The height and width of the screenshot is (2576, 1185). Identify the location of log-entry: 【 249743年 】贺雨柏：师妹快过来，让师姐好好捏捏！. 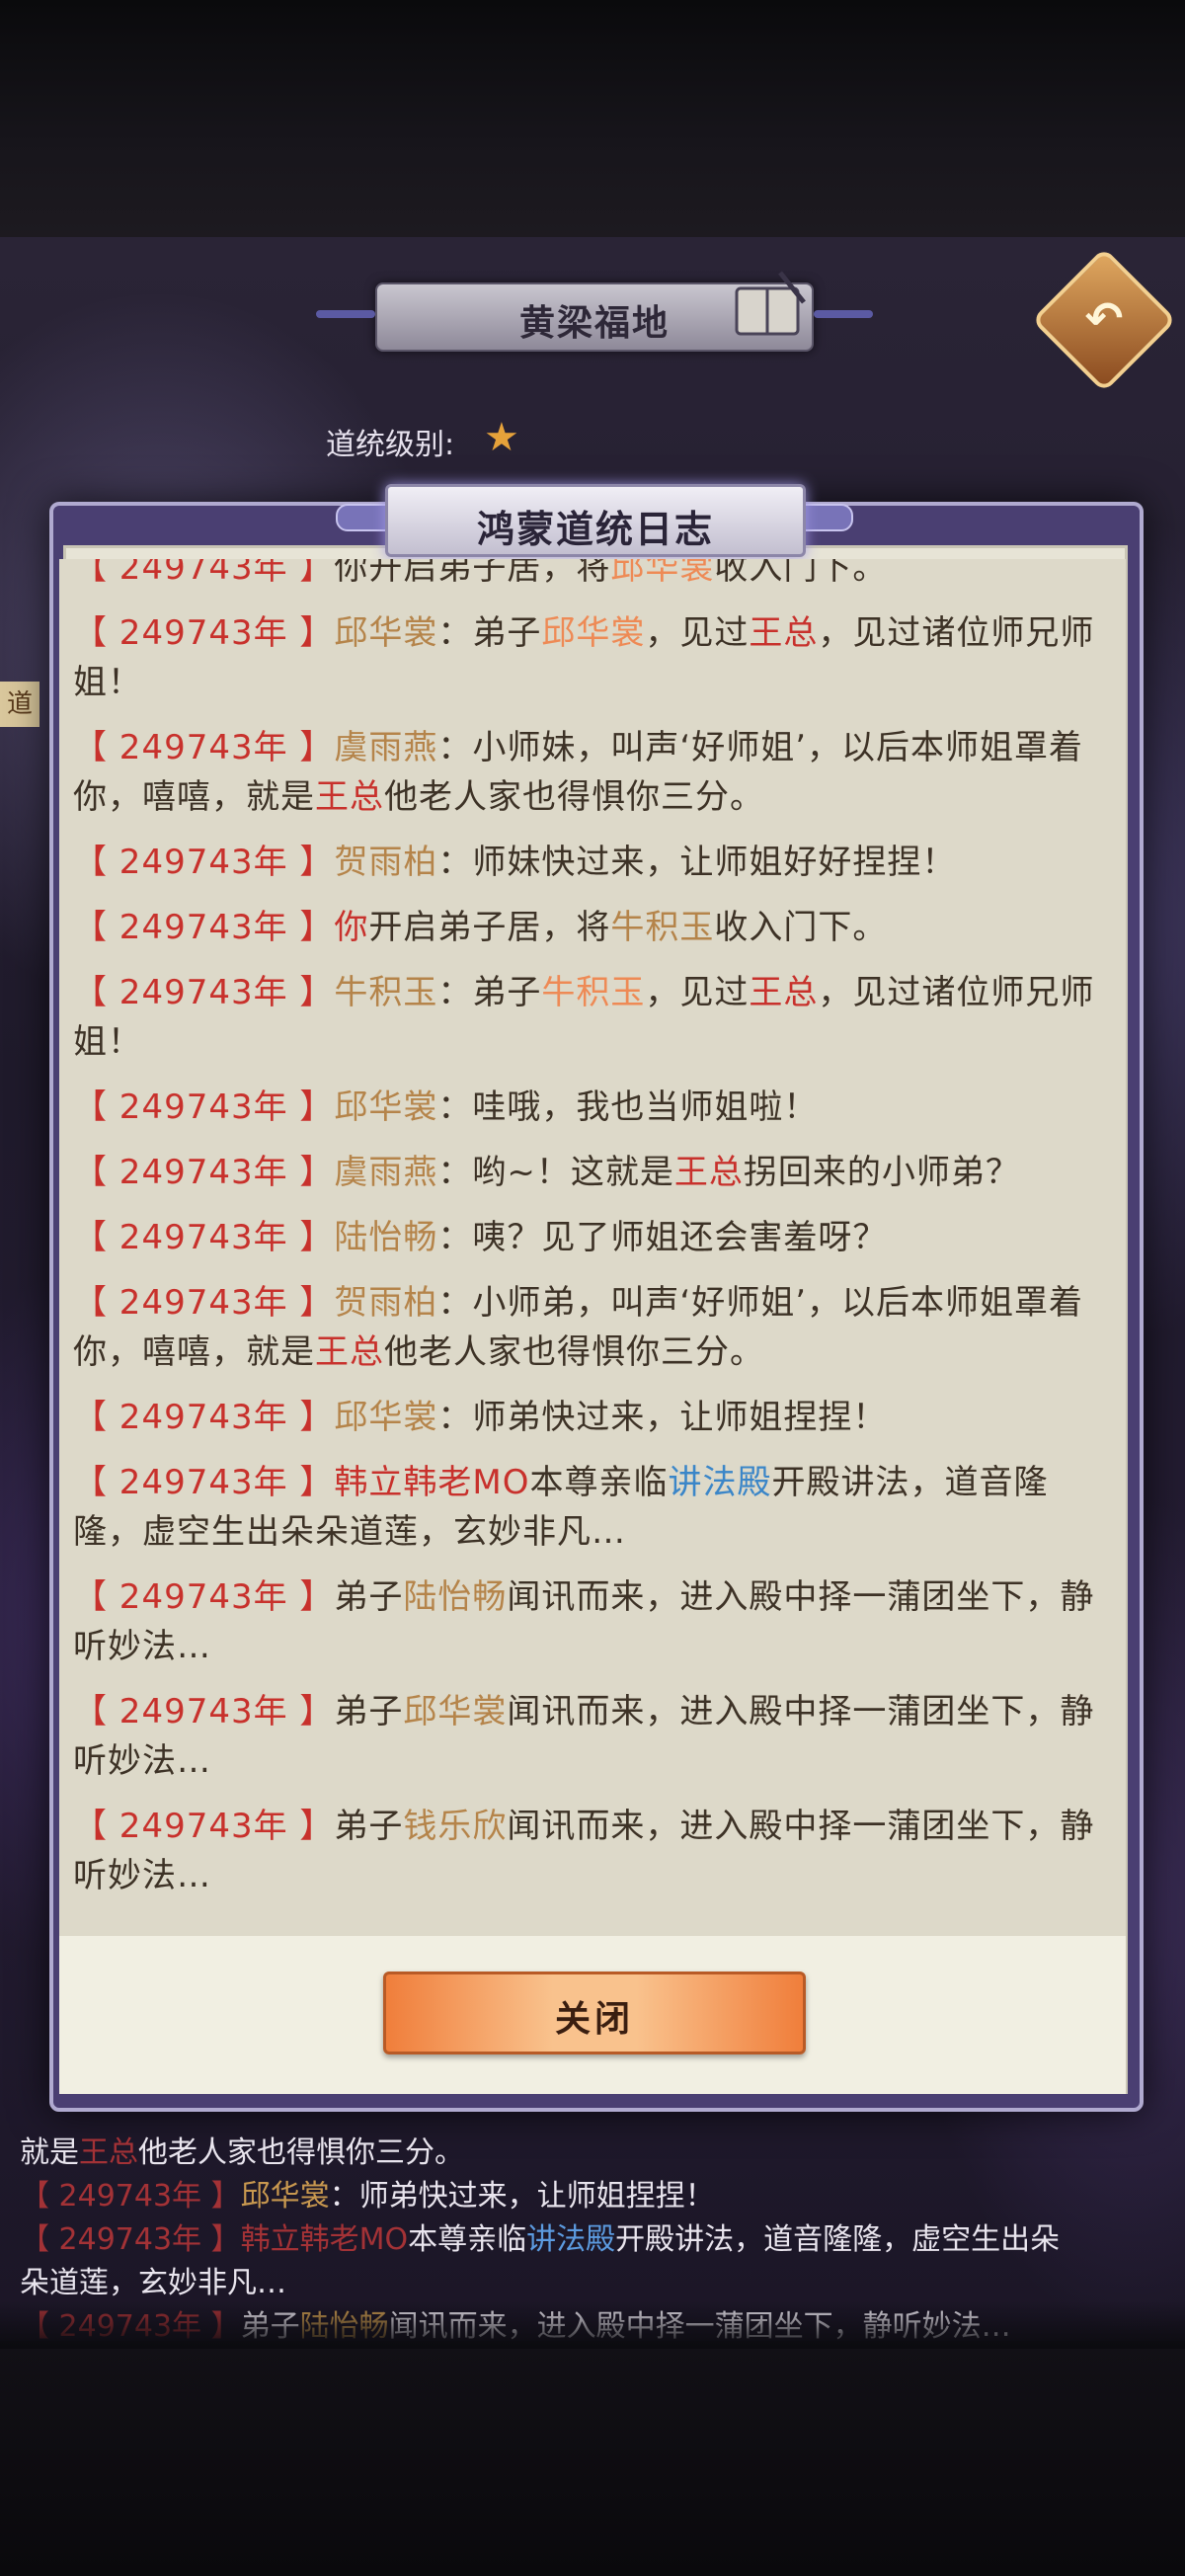
(592, 862).